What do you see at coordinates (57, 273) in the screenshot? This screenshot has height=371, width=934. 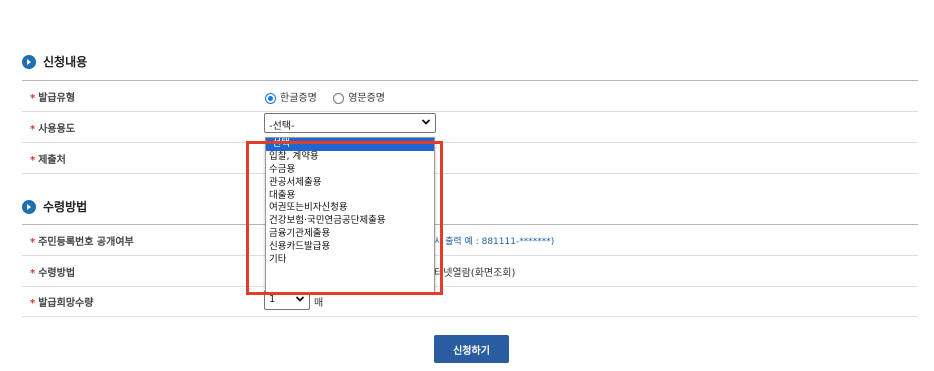 I see `receipt-method-label: 수령방법` at bounding box center [57, 273].